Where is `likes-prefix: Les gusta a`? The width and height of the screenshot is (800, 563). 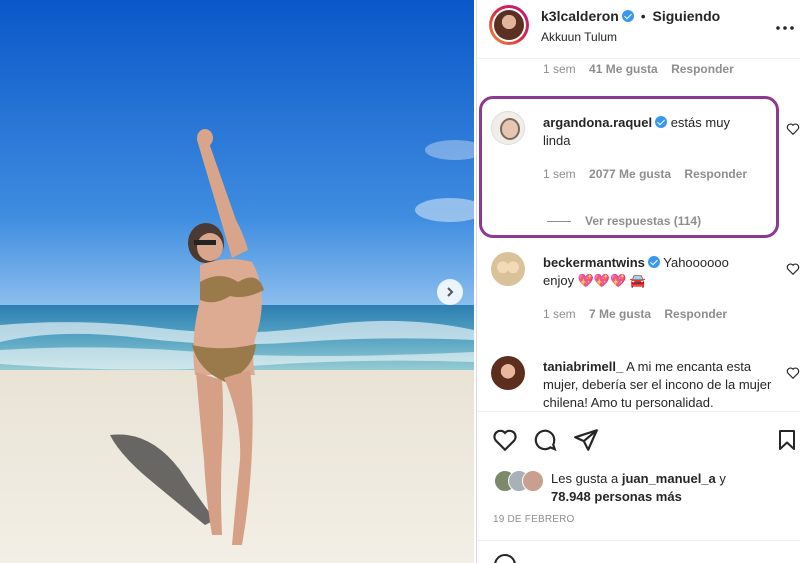 likes-prefix: Les gusta a is located at coordinates (585, 478).